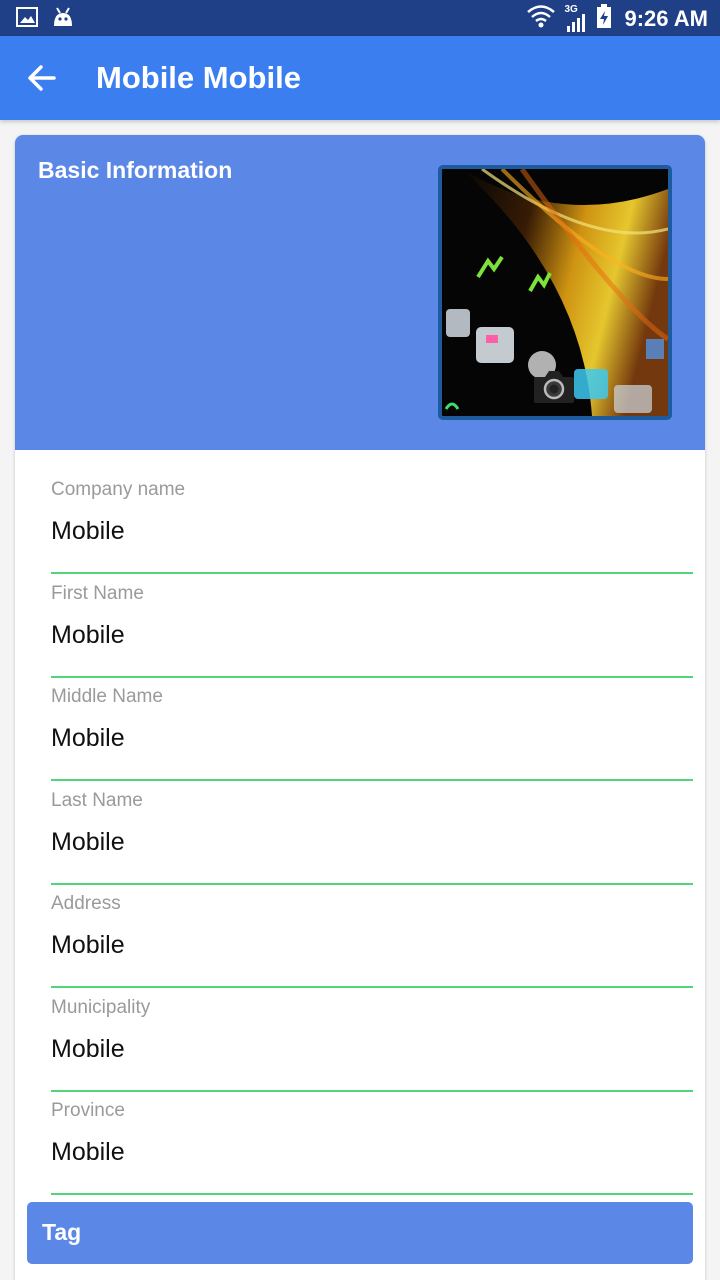  I want to click on gallery-icon, so click(27, 19).